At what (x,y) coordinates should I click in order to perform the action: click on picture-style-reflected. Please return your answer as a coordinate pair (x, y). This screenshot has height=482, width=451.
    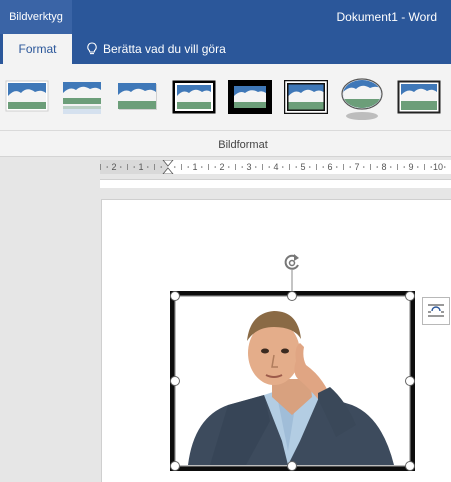
    Looking at the image, I should click on (82, 99).